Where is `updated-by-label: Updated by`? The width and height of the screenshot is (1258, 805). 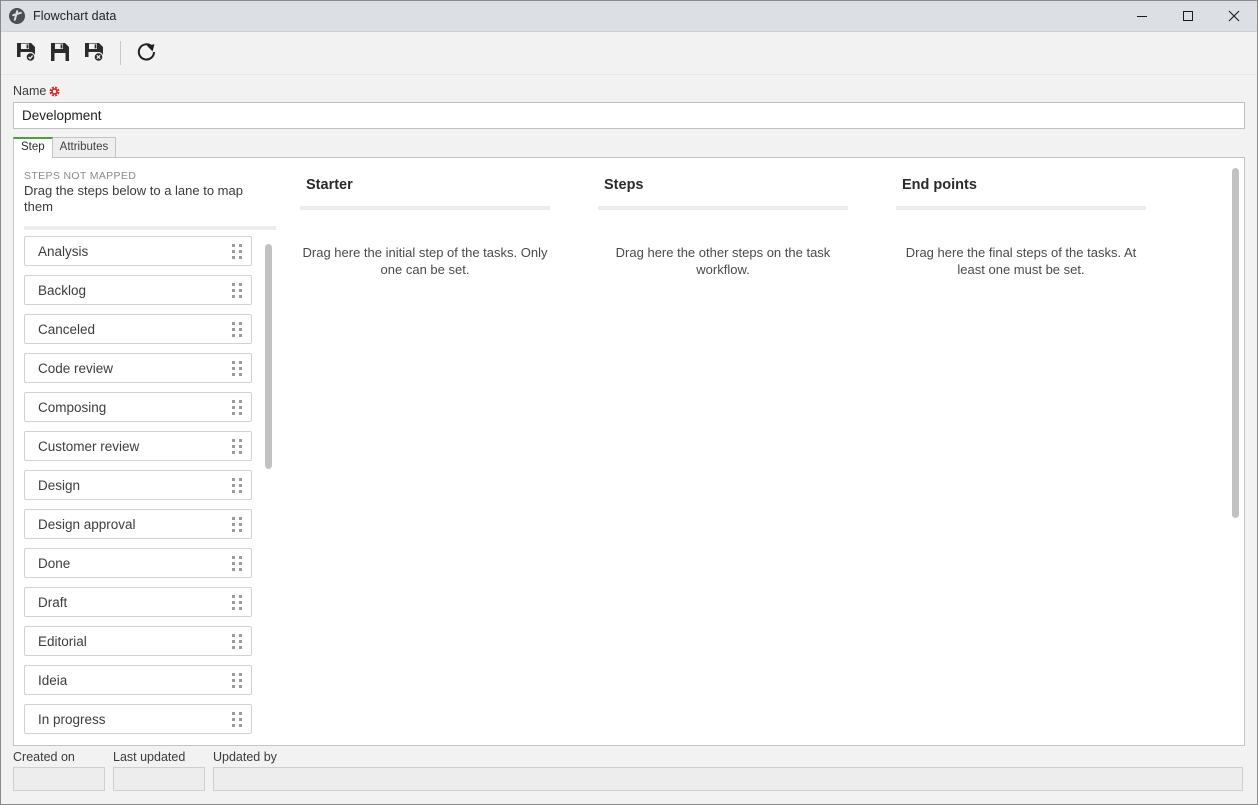 updated-by-label: Updated by is located at coordinates (245, 757).